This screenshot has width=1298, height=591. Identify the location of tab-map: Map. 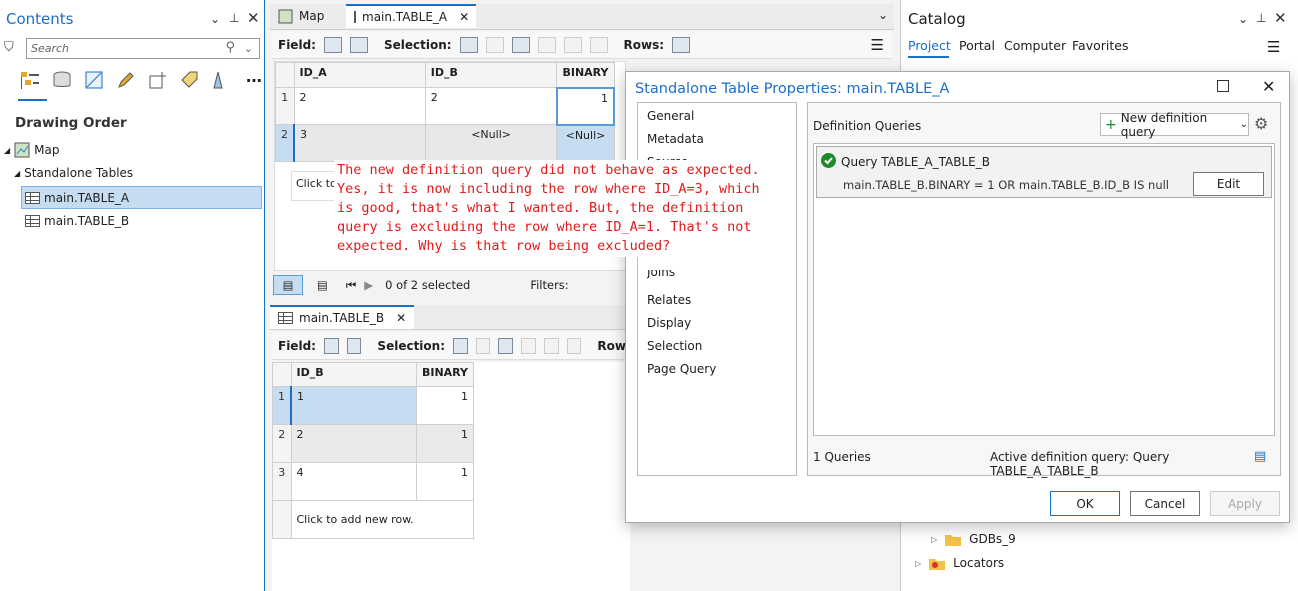
(301, 16).